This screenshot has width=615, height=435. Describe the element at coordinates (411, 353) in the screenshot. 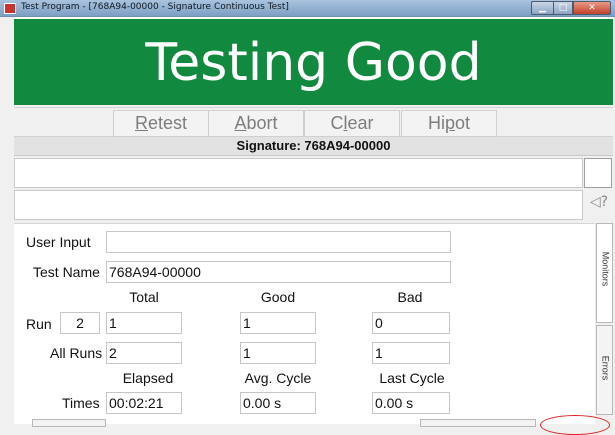

I see `all-runs-bad-field: 1` at that location.